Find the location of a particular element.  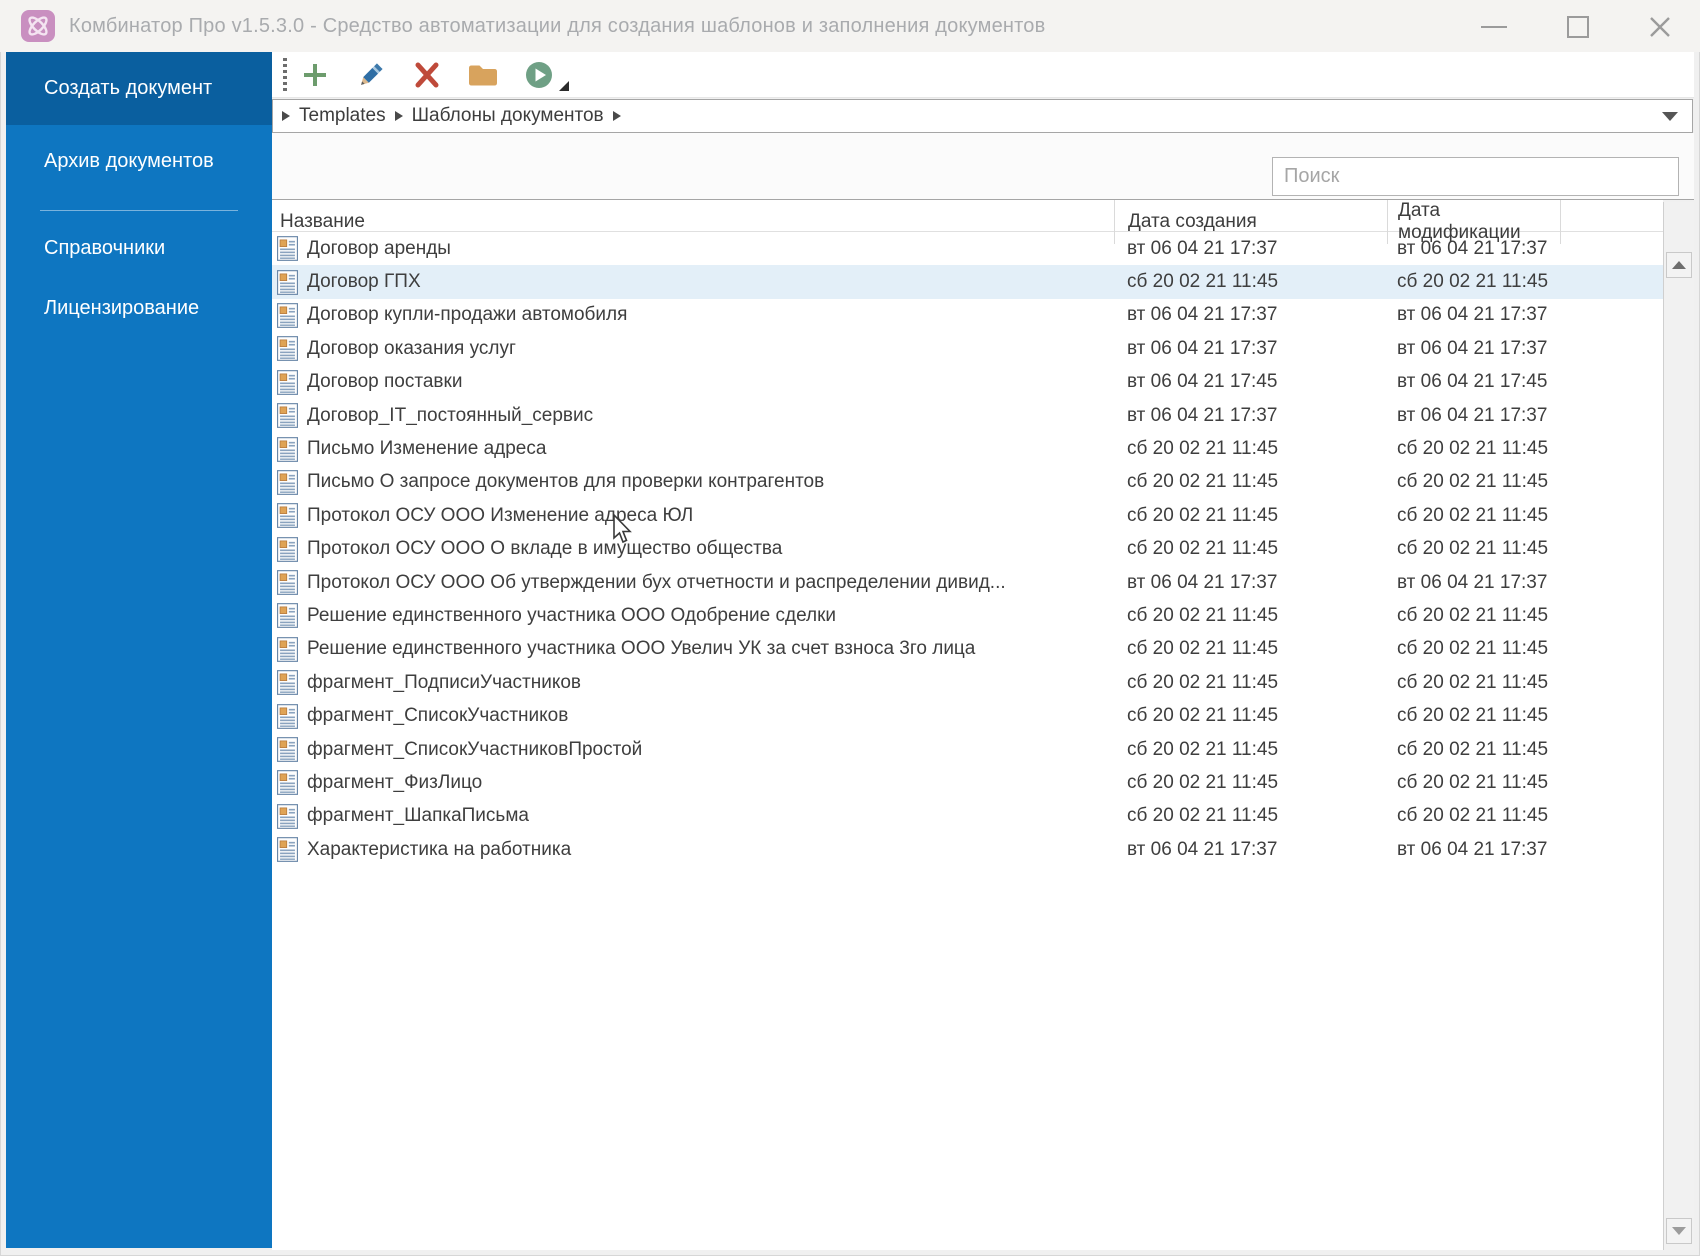

sidebar-item-create-document: Создать документ is located at coordinates (139, 88).